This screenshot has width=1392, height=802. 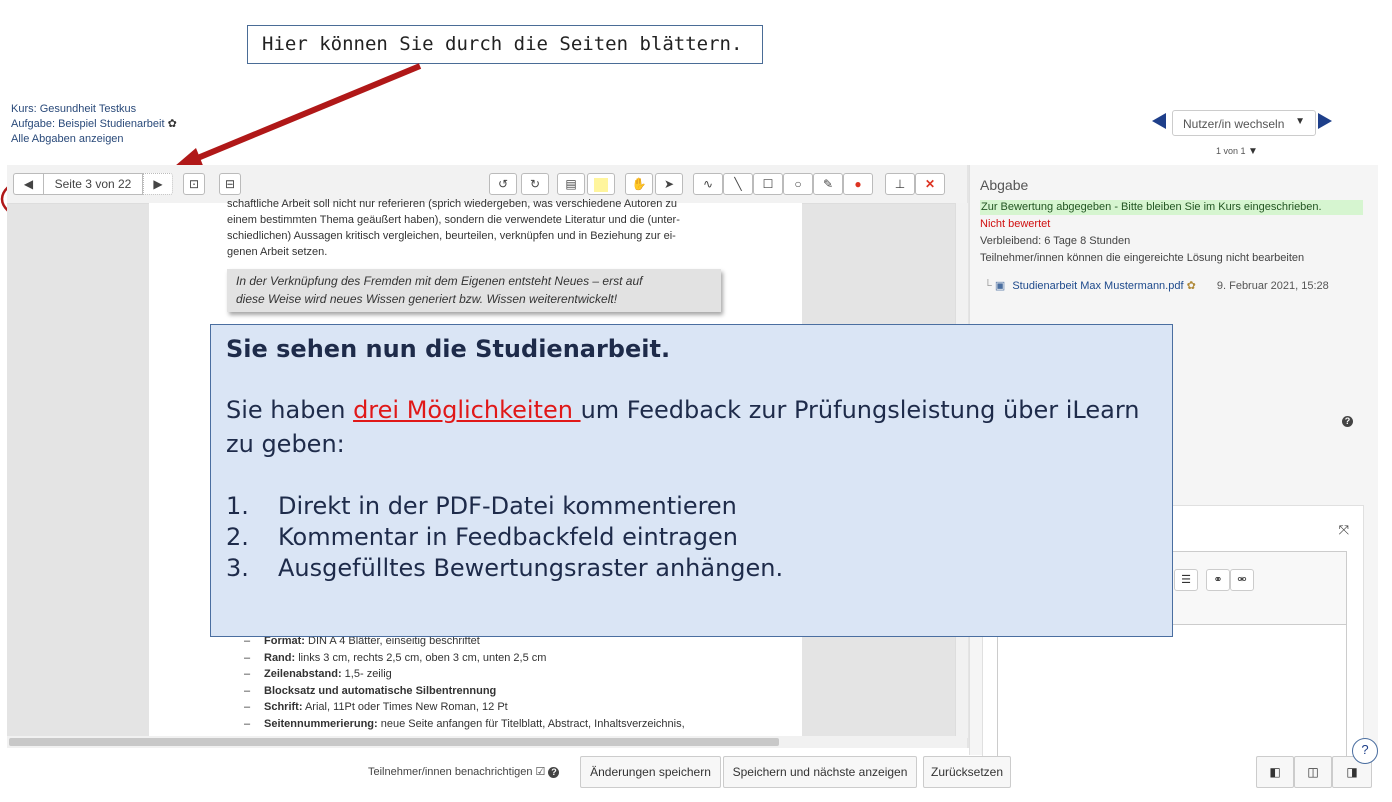 What do you see at coordinates (1272, 286) in the screenshot?
I see `file-date: 9. Februar 2021, 15:28` at bounding box center [1272, 286].